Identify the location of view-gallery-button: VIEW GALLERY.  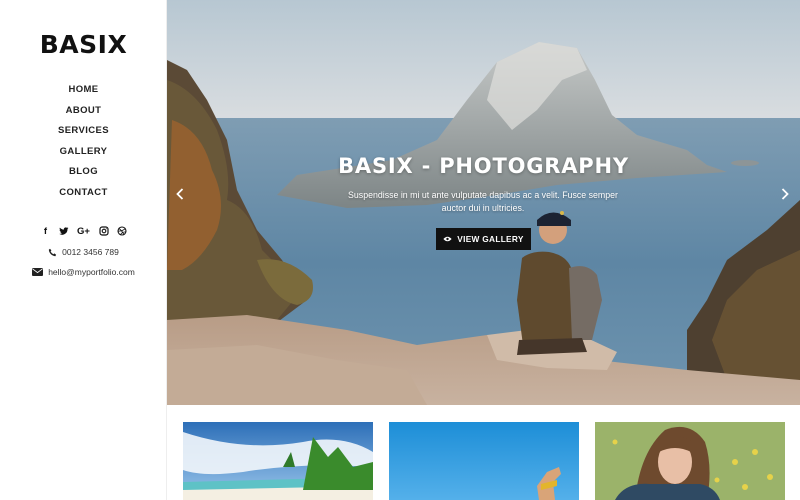
(483, 239).